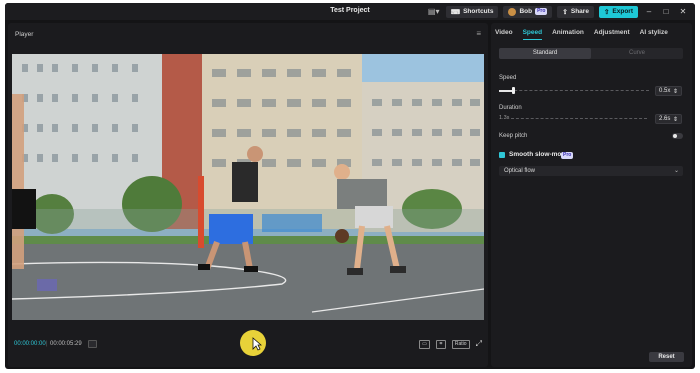 Image resolution: width=700 pixels, height=373 pixels. Describe the element at coordinates (440, 344) in the screenshot. I see `crop-icon: ⌗` at that location.